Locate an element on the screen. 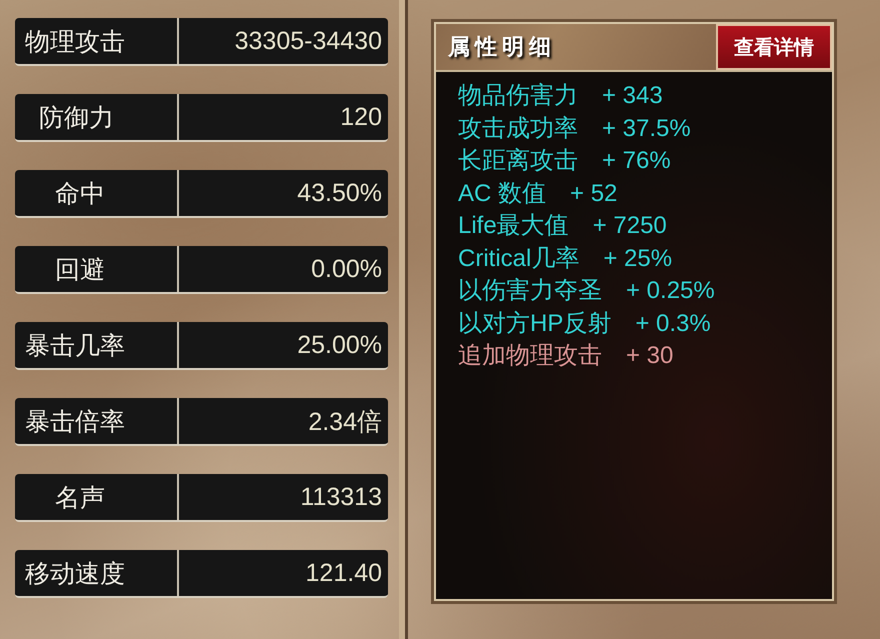 This screenshot has height=639, width=880. stat-value: 0.00% is located at coordinates (346, 269).